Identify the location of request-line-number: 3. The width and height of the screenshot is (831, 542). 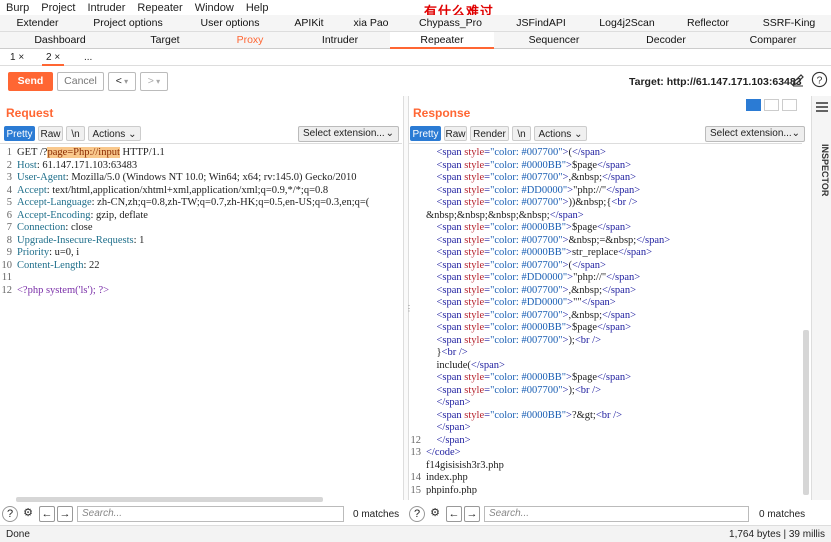
(9, 177).